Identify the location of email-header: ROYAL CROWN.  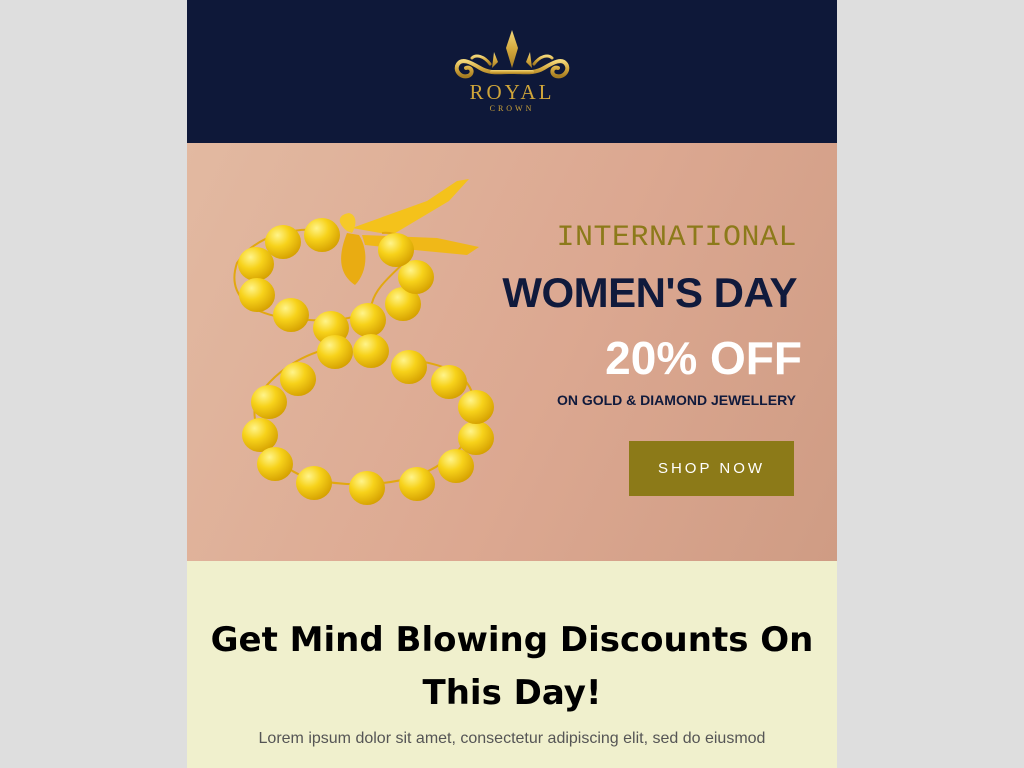
(512, 71).